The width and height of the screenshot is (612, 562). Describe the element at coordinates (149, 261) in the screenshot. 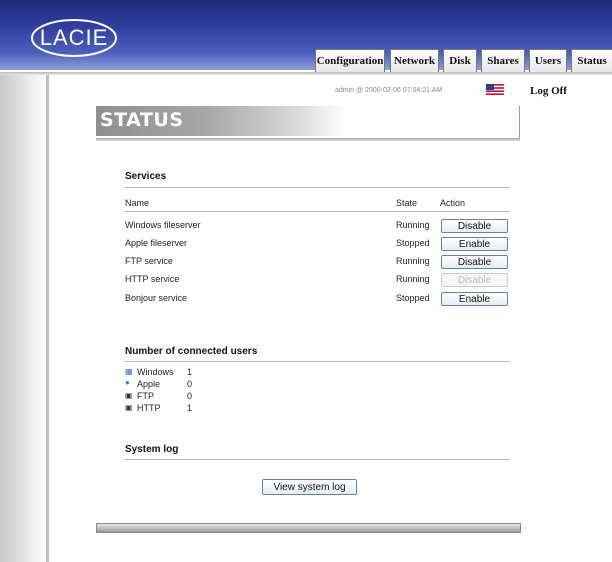

I see `service-name: FTP service` at that location.